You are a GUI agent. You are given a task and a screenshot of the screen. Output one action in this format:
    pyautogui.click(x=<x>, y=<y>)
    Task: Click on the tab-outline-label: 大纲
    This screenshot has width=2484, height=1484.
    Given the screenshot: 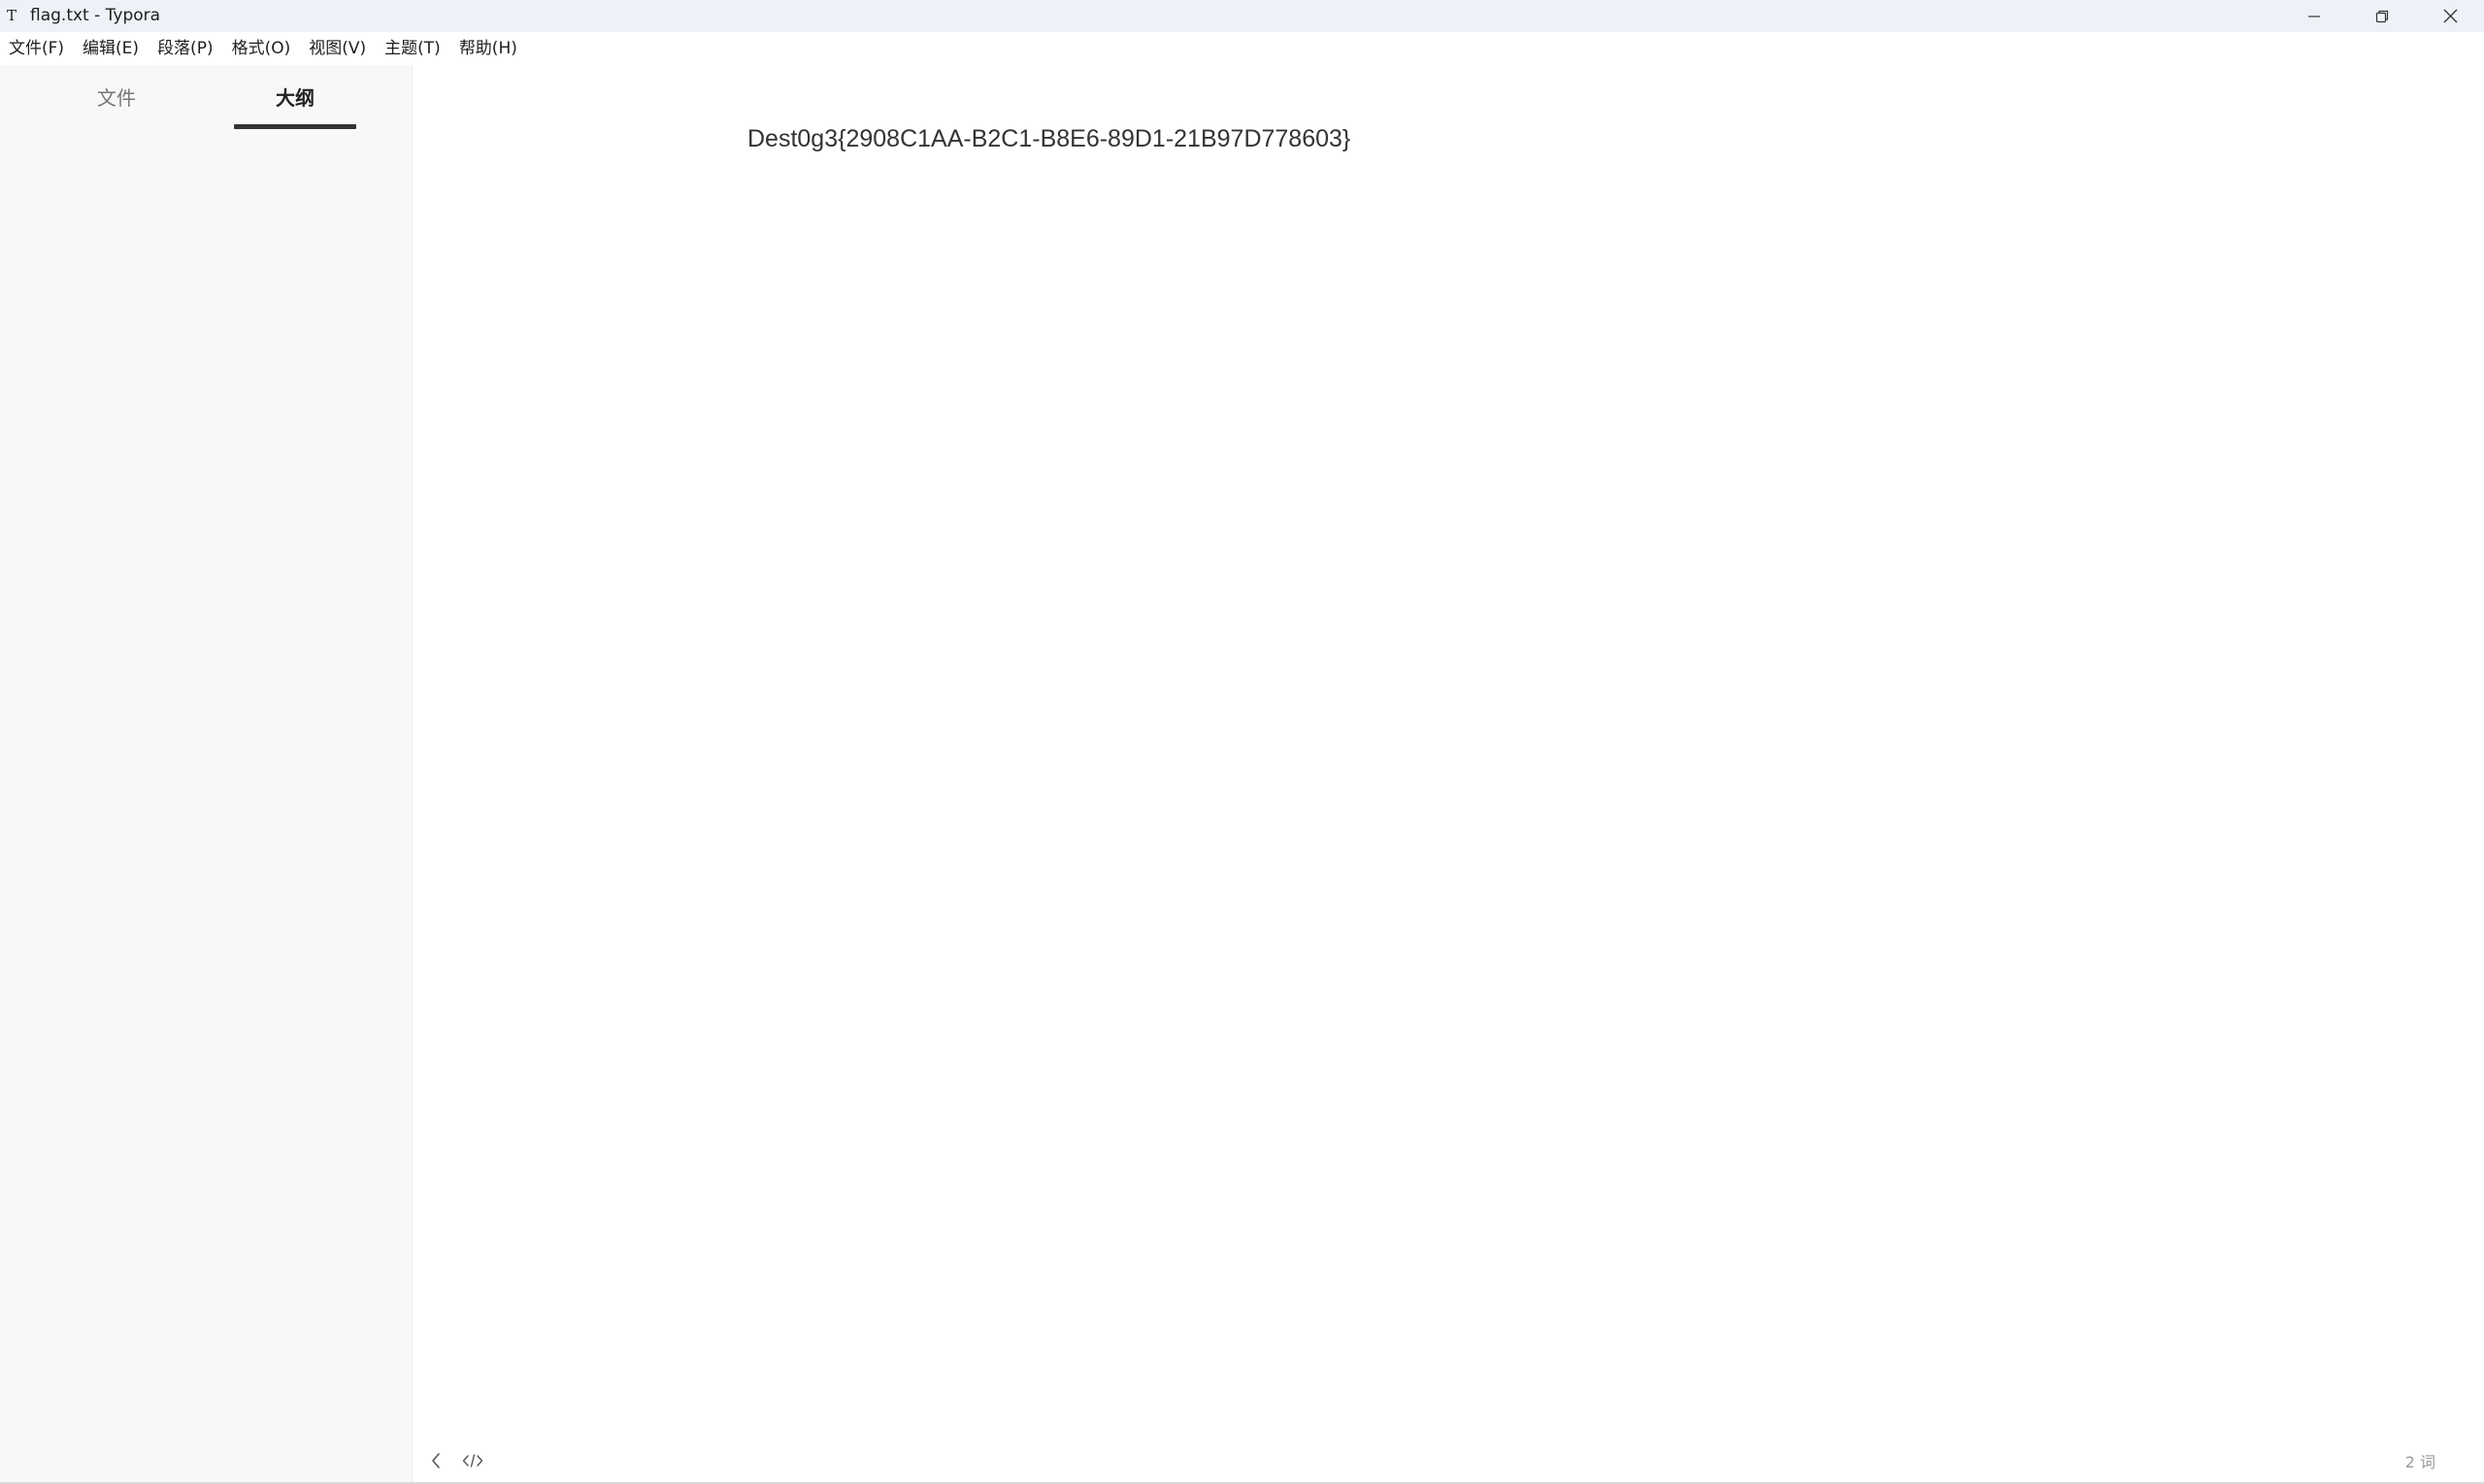 What is the action you would take?
    pyautogui.click(x=295, y=98)
    